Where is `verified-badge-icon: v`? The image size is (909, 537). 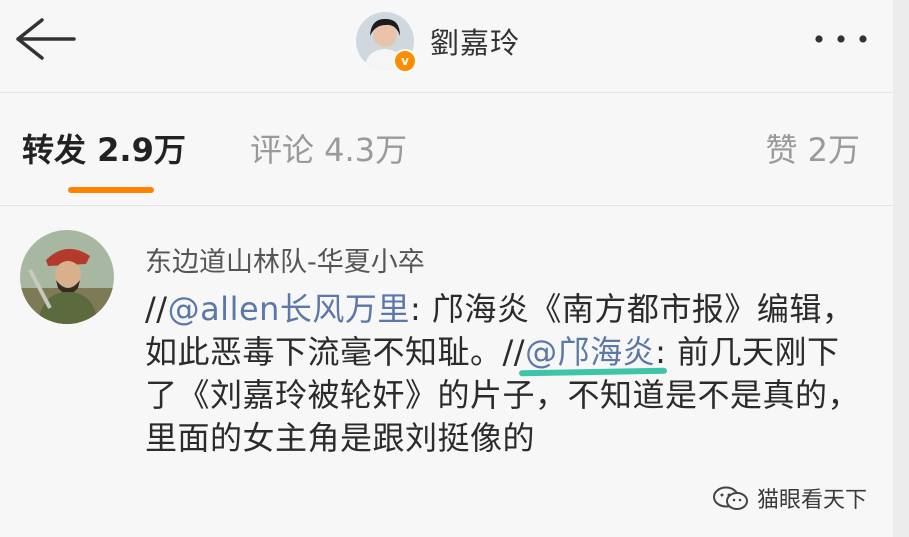
verified-badge-icon: v is located at coordinates (405, 61).